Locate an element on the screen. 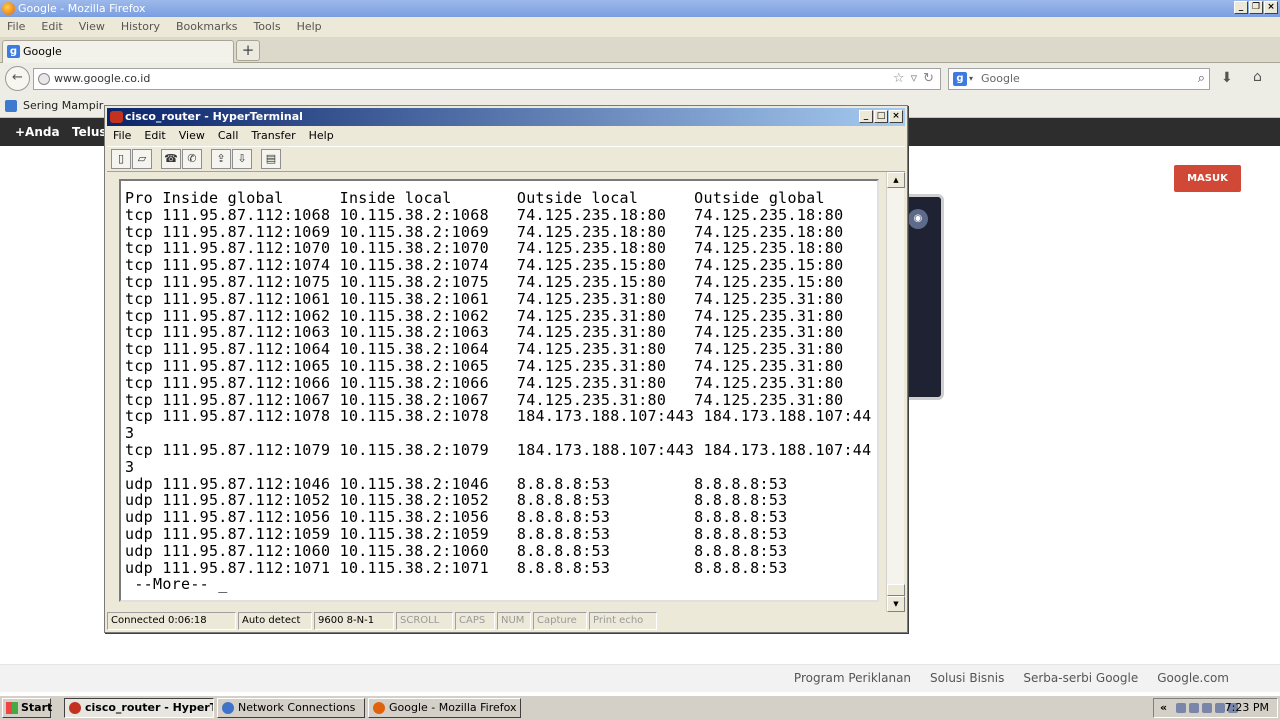 Image resolution: width=1280 pixels, height=720 pixels. tray-network2-icon is located at coordinates (1207, 708).